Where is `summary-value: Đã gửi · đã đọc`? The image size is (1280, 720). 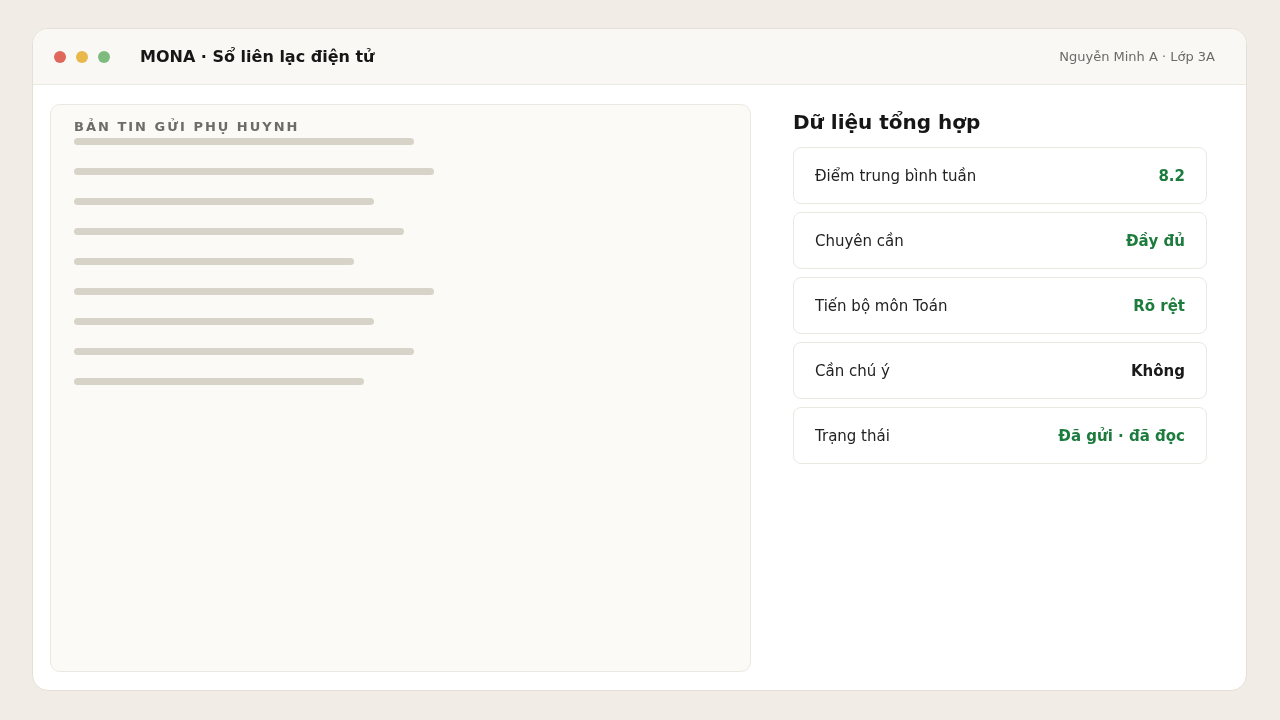
summary-value: Đã gửi · đã đọc is located at coordinates (1121, 435).